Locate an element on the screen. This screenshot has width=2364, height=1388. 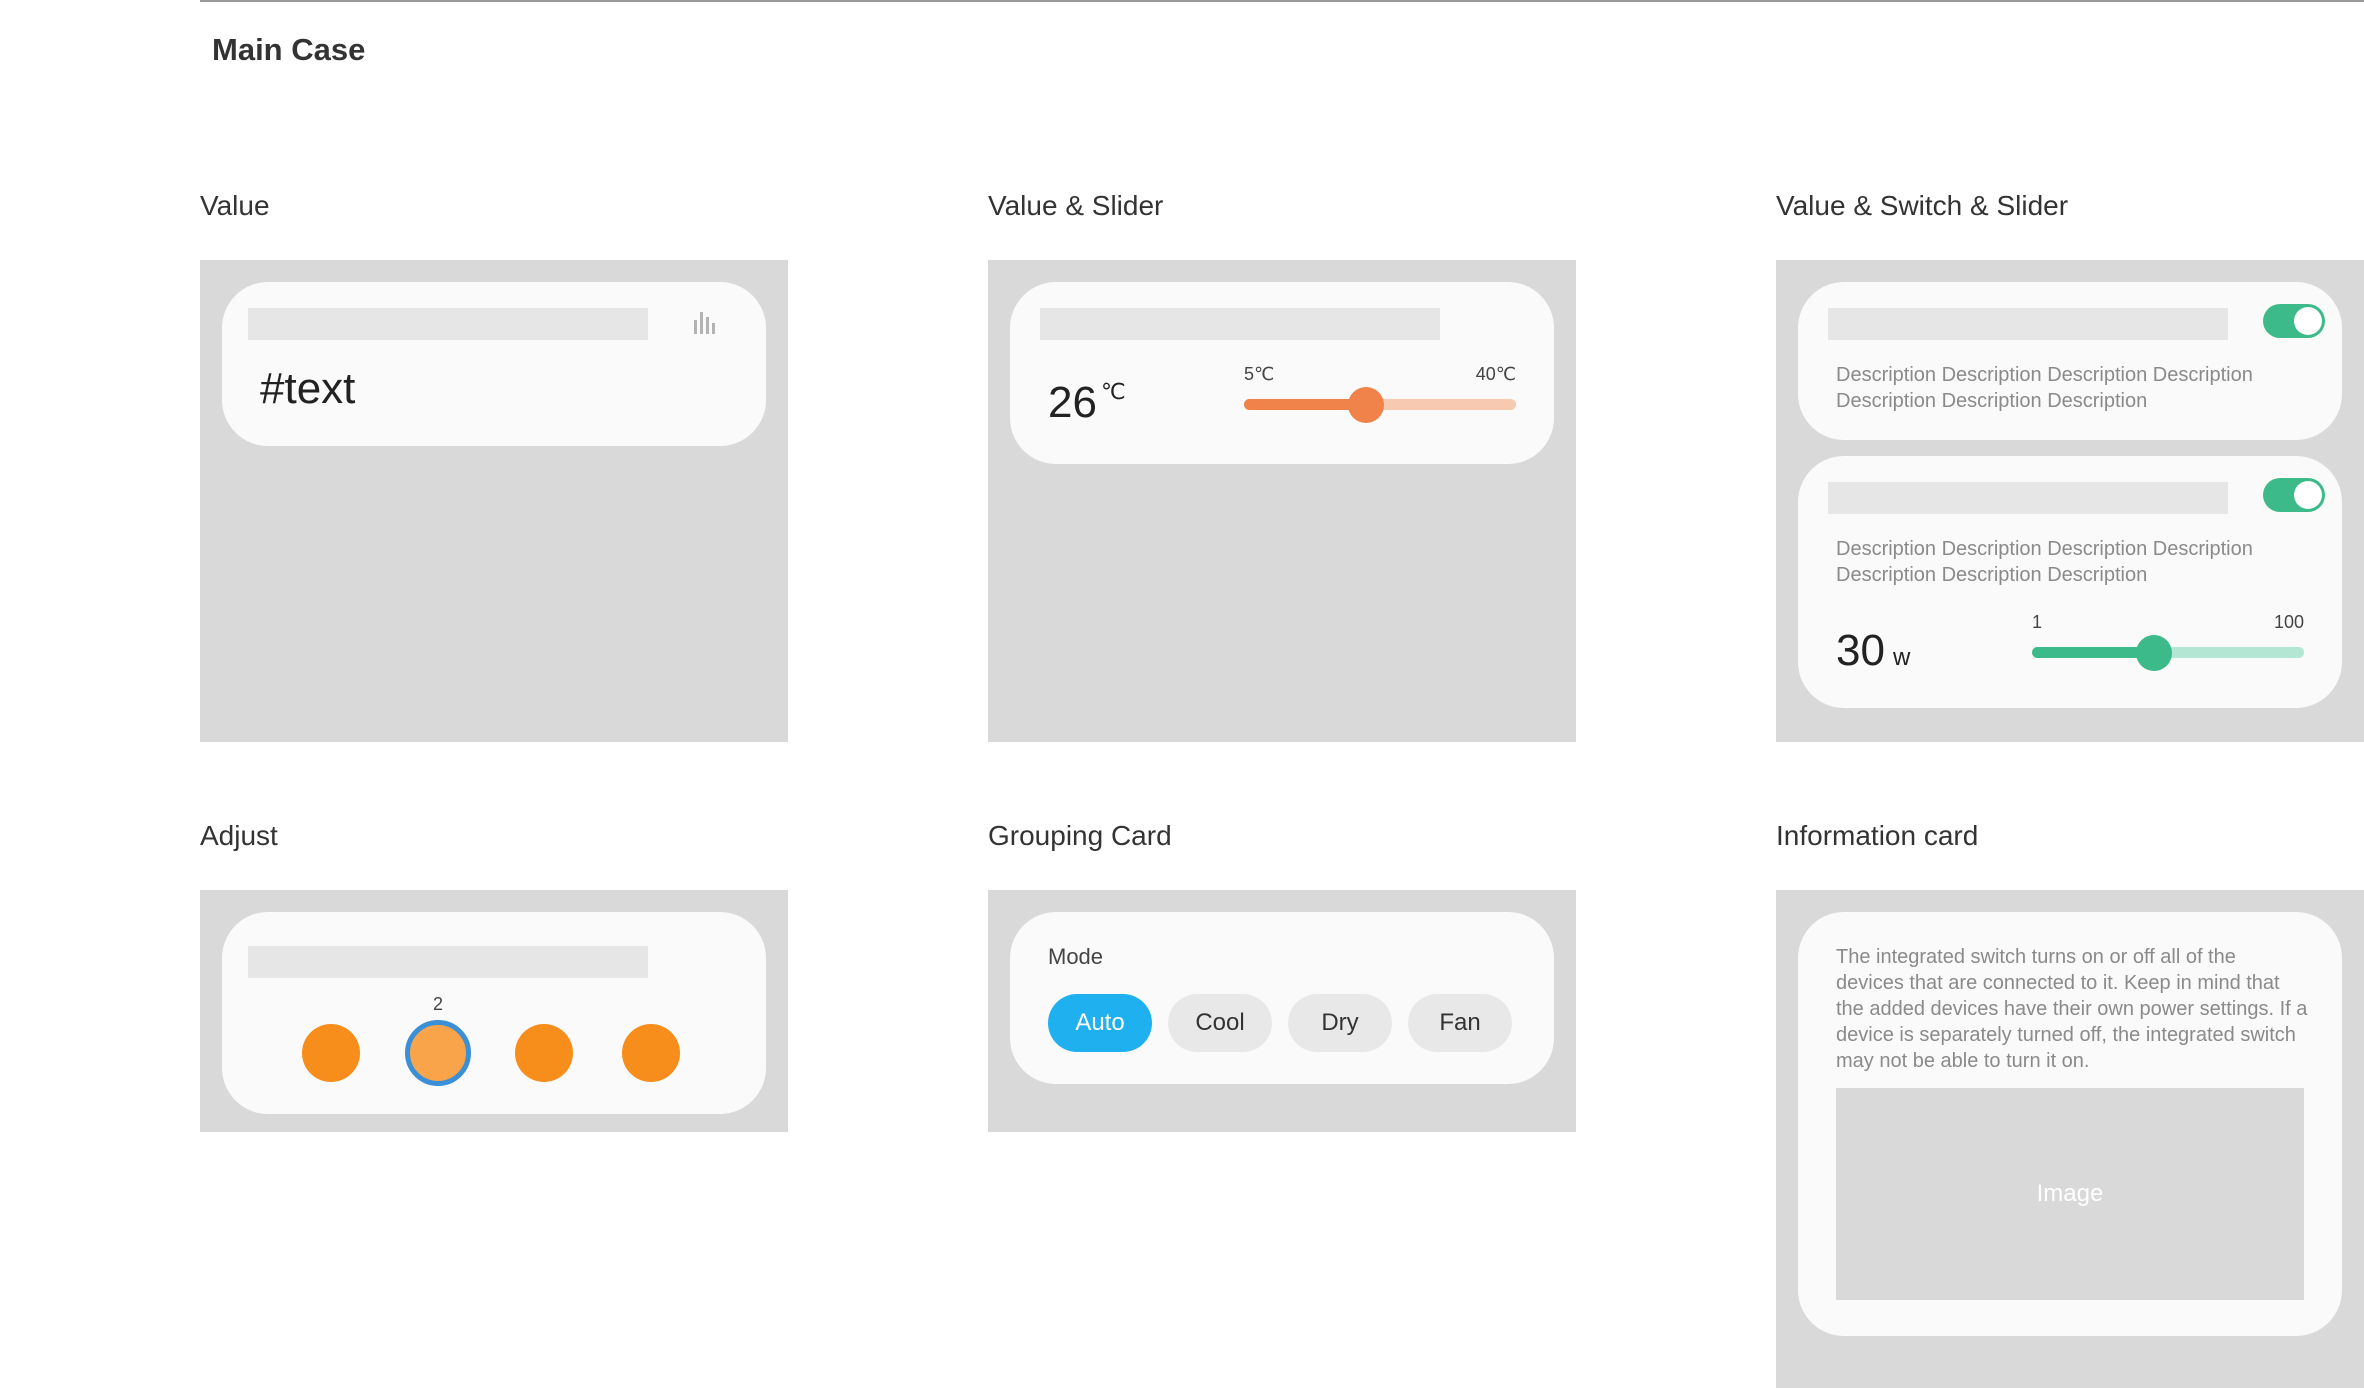
adjust-frame: 2 is located at coordinates (494, 1011).